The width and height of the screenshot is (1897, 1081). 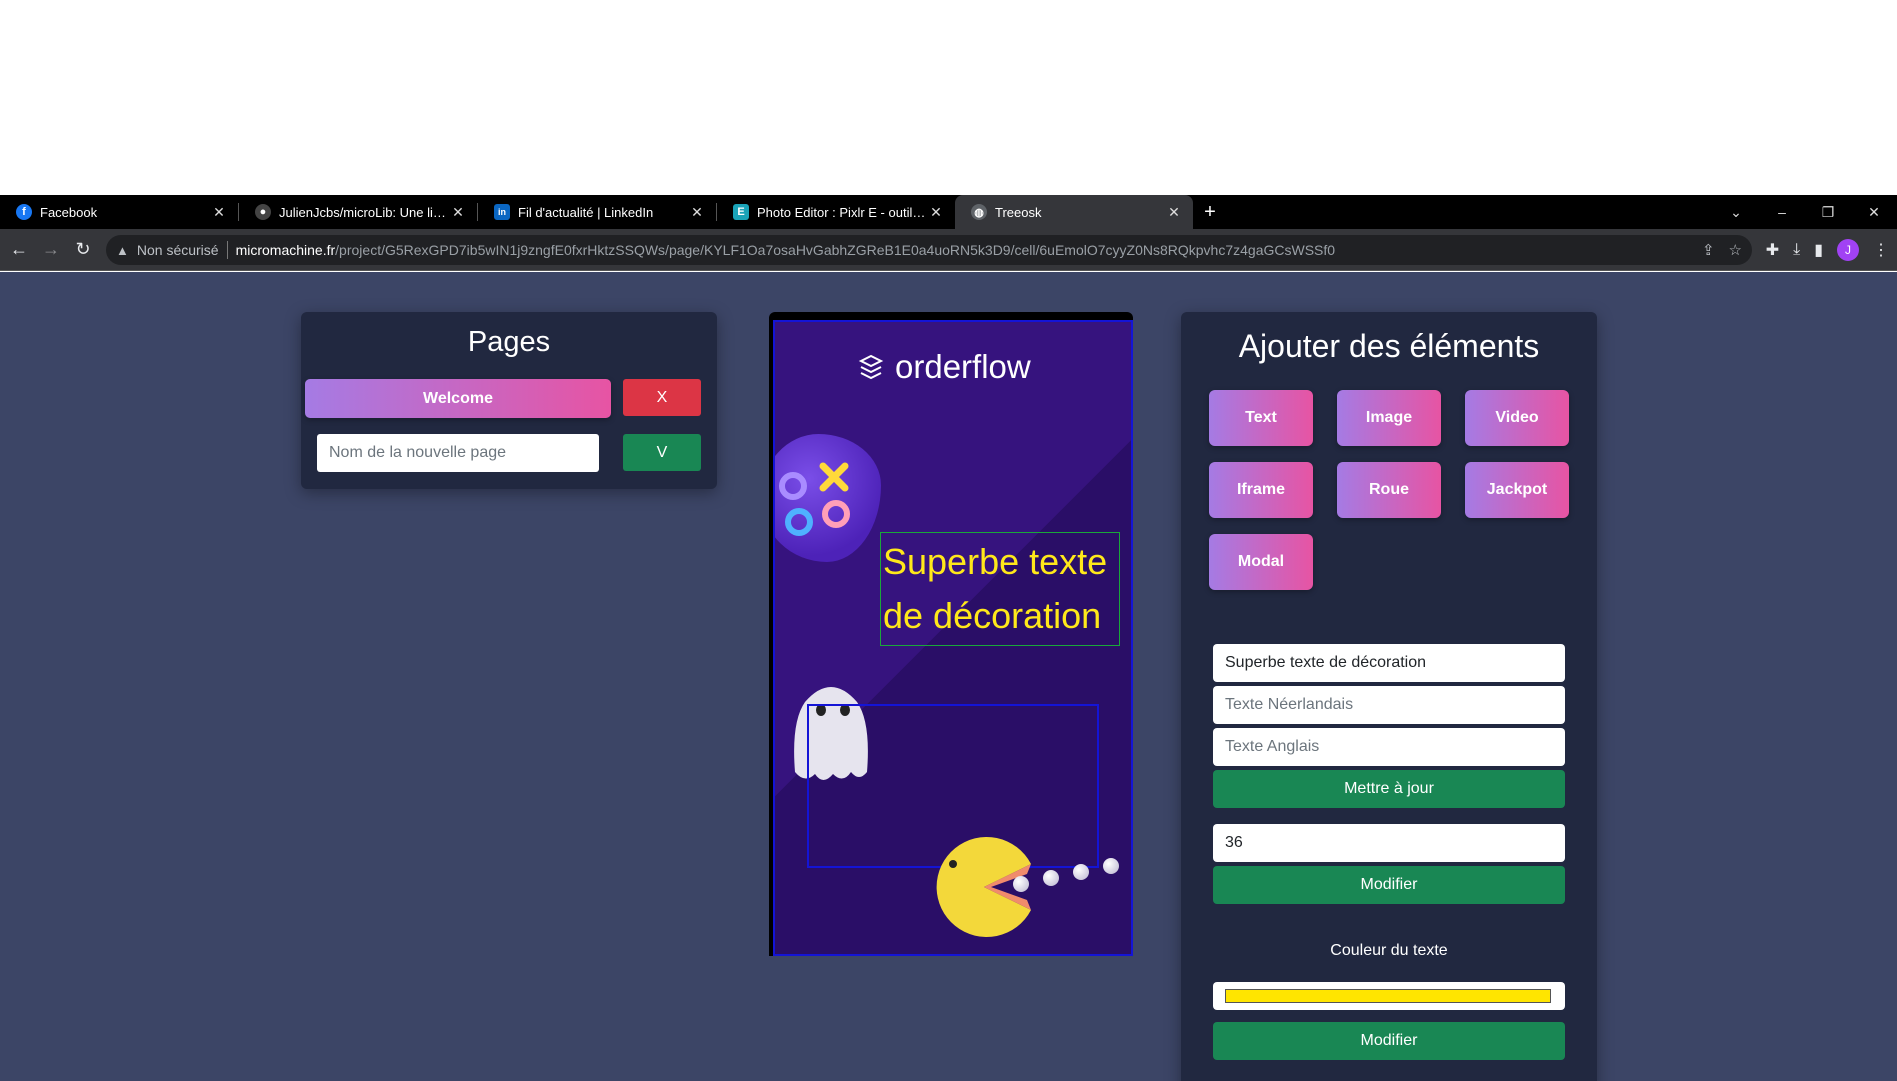 What do you see at coordinates (1389, 346) in the screenshot?
I see `elements-title: Ajouter des éléments` at bounding box center [1389, 346].